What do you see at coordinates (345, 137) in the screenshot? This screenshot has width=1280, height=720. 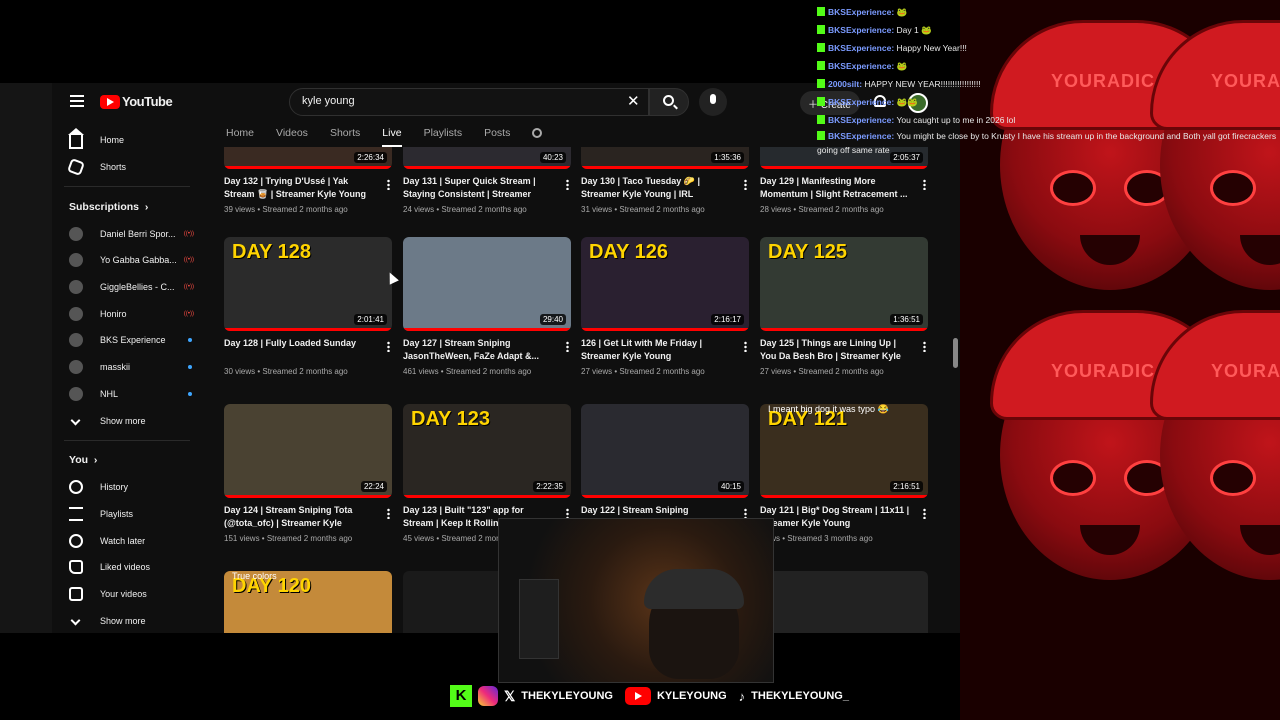 I see `tab-shorts: Shorts` at bounding box center [345, 137].